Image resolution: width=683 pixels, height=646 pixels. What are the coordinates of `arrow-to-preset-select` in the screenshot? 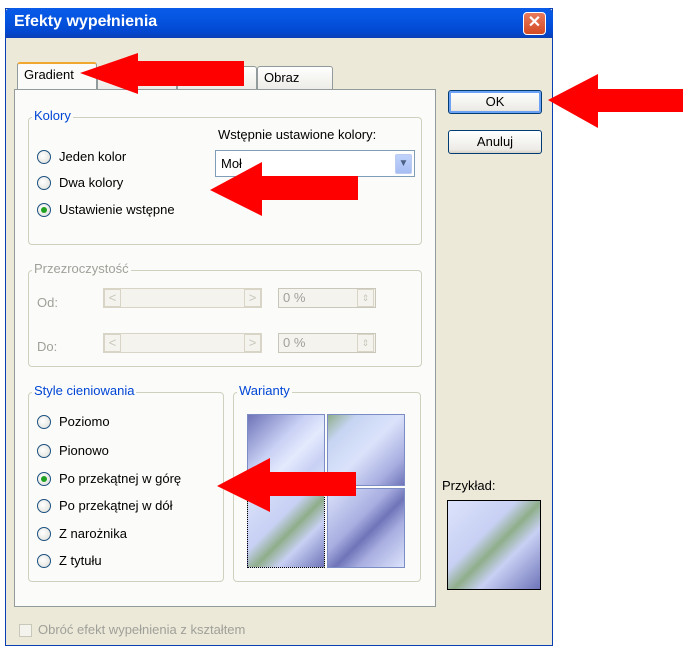 It's located at (284, 189).